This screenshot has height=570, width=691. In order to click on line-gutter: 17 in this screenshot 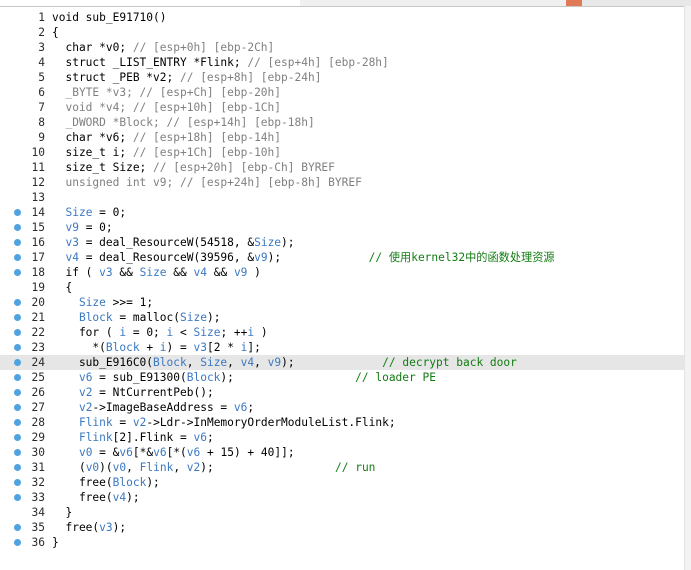, I will do `click(24, 257)`.